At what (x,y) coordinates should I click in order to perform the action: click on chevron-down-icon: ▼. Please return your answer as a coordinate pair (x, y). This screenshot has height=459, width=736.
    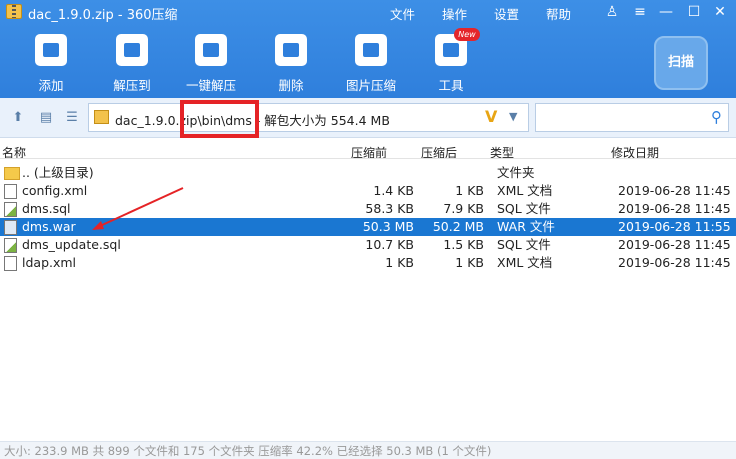
    Looking at the image, I should click on (513, 116).